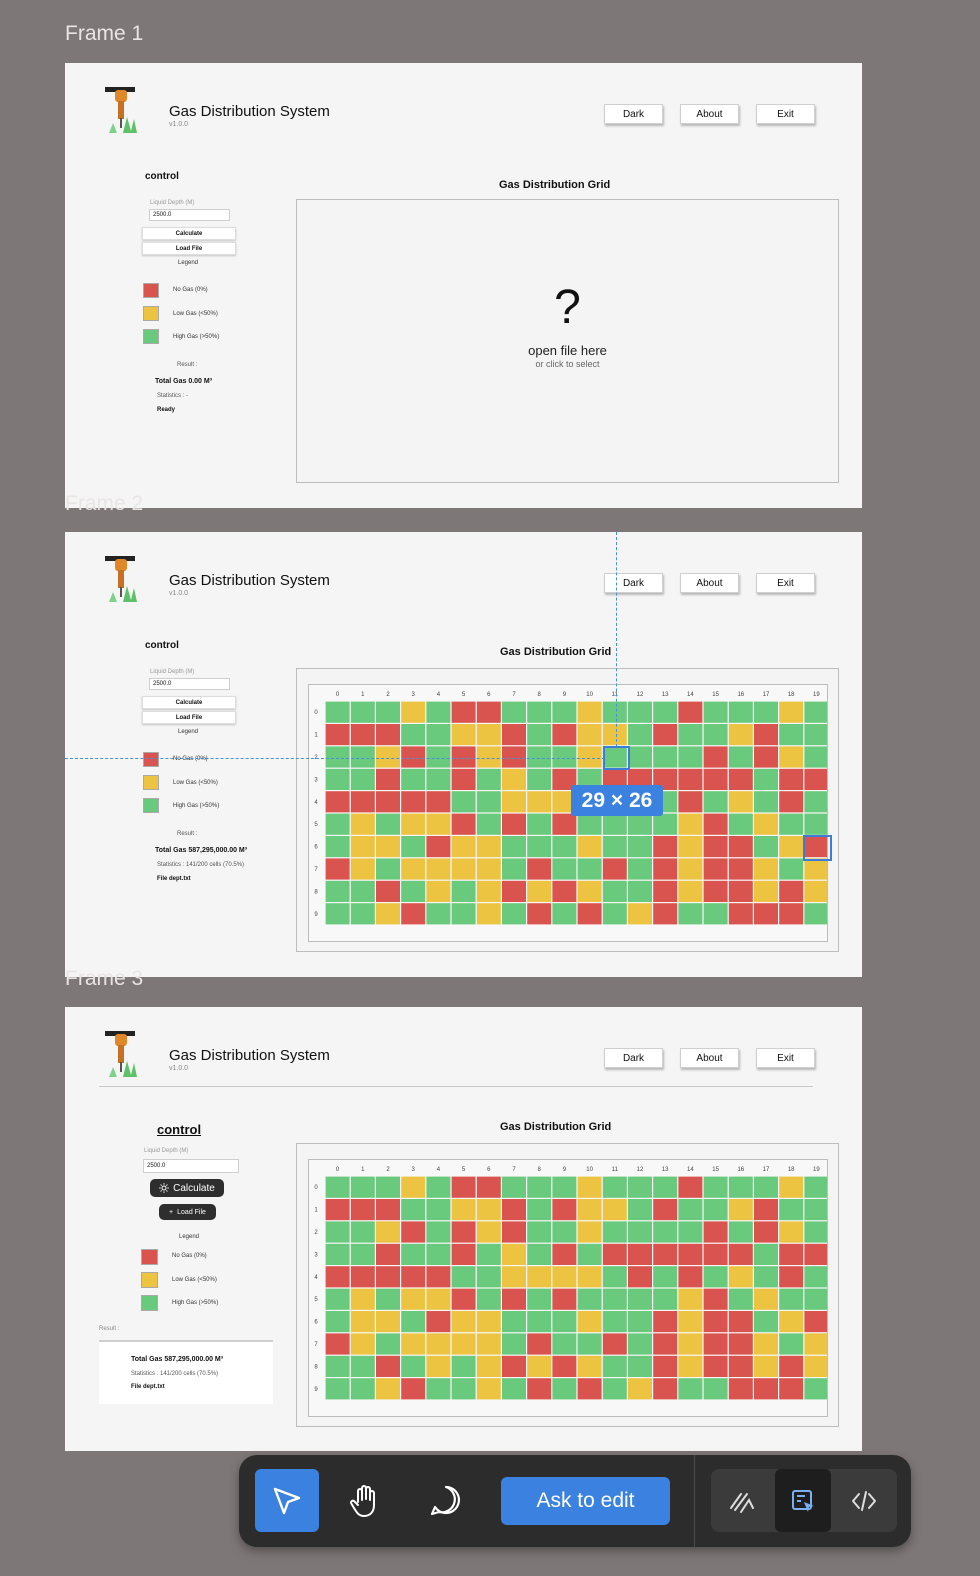 The height and width of the screenshot is (1576, 980). I want to click on exit-button: Exit, so click(785, 114).